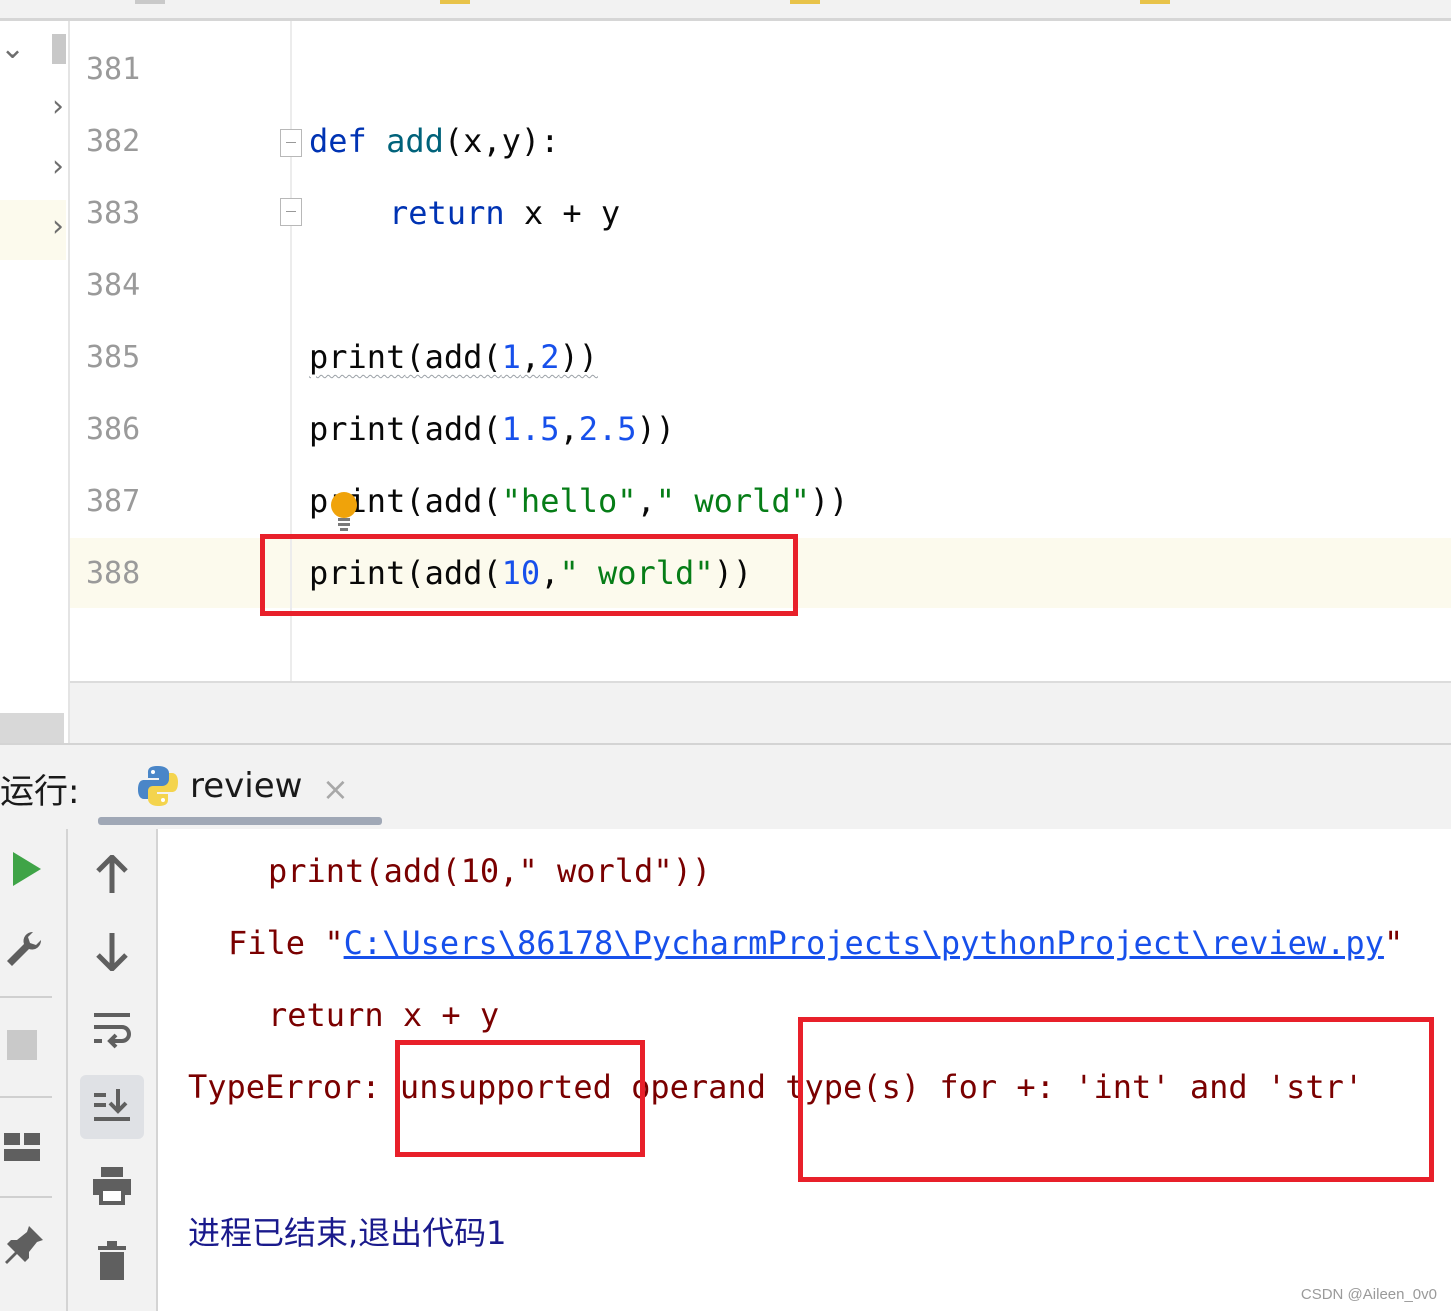 The image size is (1451, 1311). Describe the element at coordinates (113, 213) in the screenshot. I see `line-number: 383` at that location.